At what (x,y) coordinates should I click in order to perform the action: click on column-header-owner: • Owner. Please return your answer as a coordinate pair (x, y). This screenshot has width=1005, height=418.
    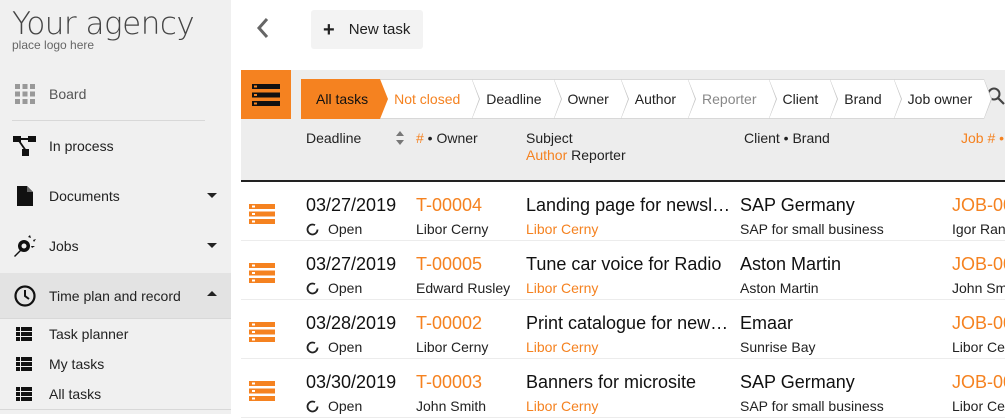
    Looking at the image, I should click on (450, 138).